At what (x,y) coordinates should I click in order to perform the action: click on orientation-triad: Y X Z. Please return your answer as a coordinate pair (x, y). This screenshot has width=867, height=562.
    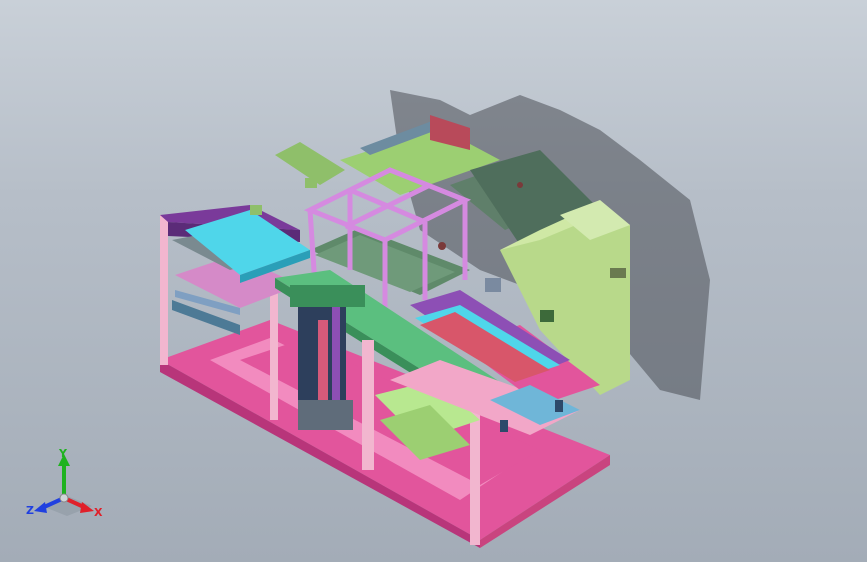
    Looking at the image, I should click on (64, 483).